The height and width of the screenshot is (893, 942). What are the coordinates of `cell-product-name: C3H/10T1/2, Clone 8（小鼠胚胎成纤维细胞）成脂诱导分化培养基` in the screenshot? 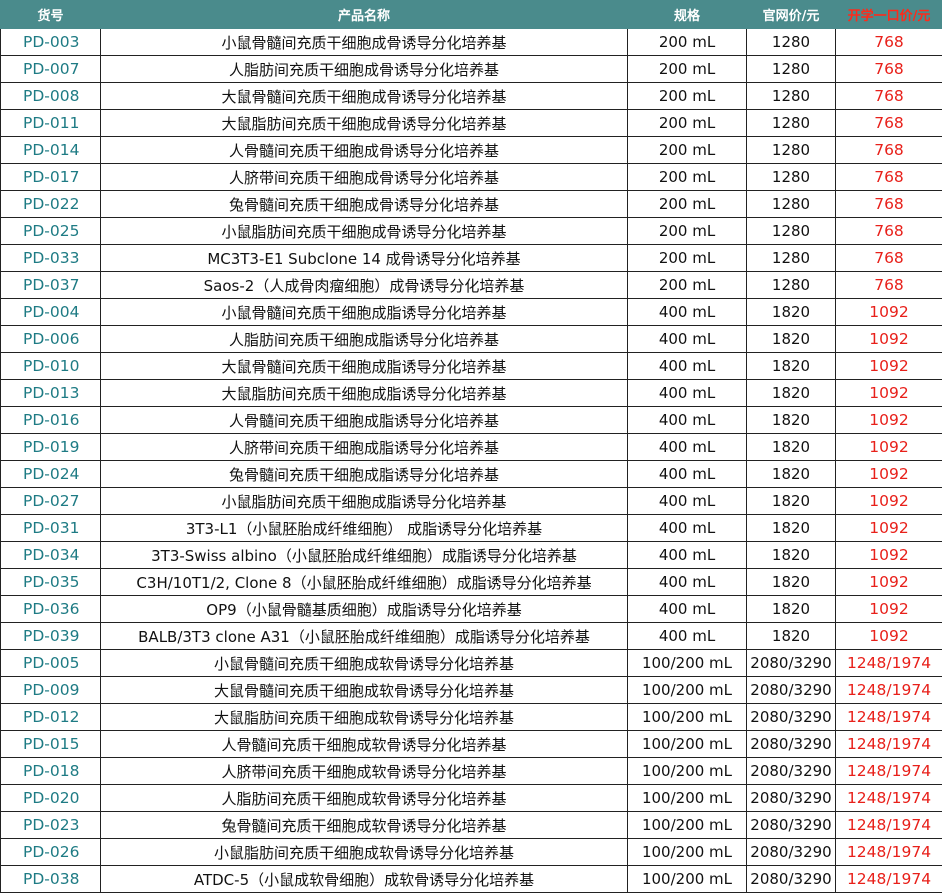 It's located at (364, 582).